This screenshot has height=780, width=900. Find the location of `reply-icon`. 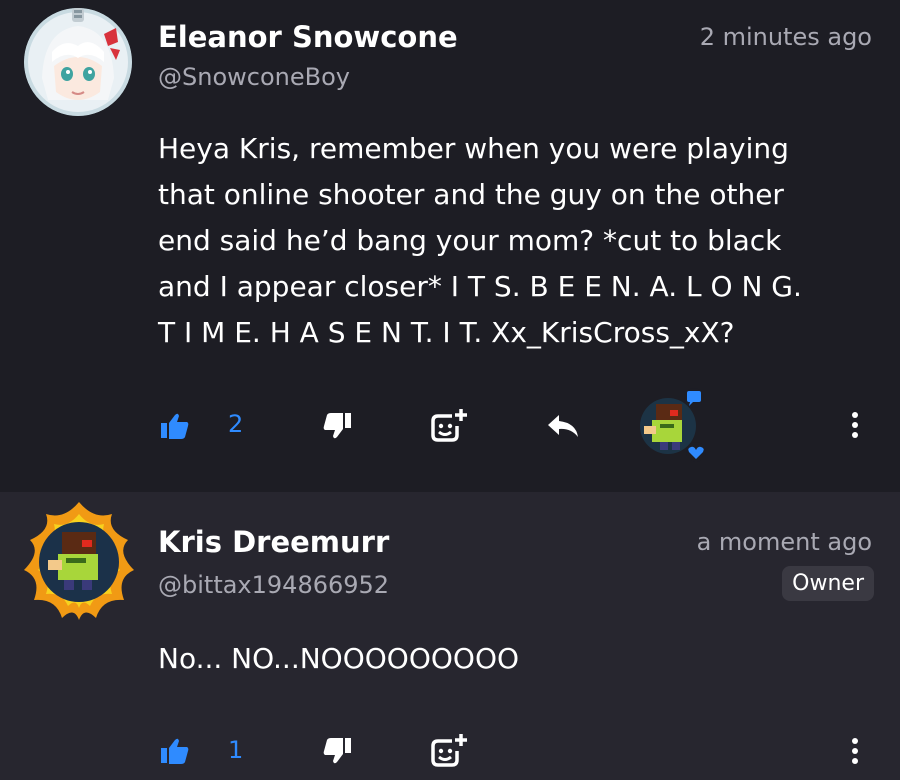

reply-icon is located at coordinates (563, 426).